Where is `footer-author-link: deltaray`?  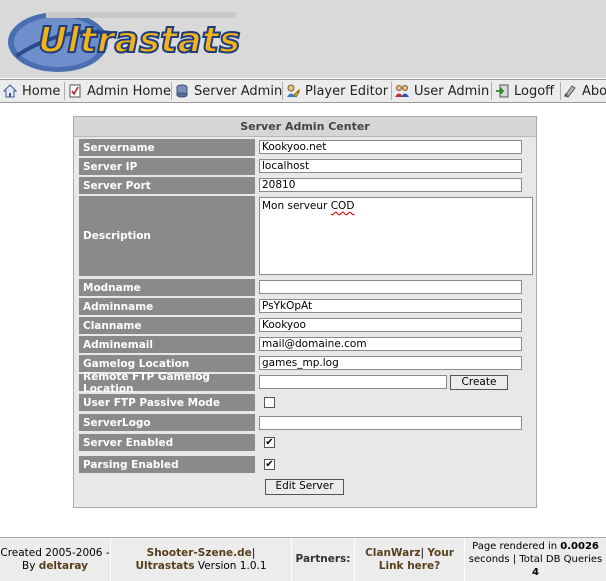
footer-author-link: deltaray is located at coordinates (63, 566).